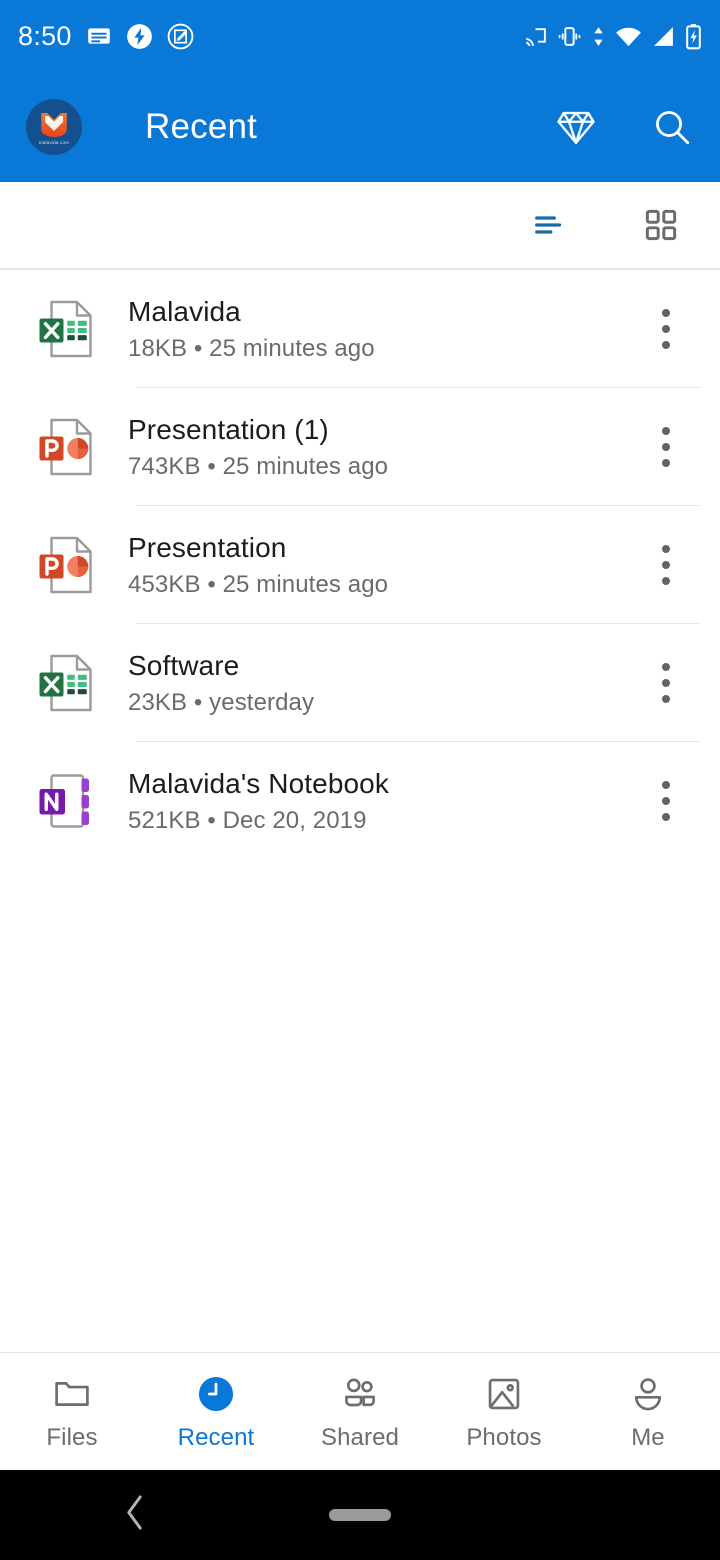  What do you see at coordinates (628, 36) in the screenshot?
I see `wifi-icon` at bounding box center [628, 36].